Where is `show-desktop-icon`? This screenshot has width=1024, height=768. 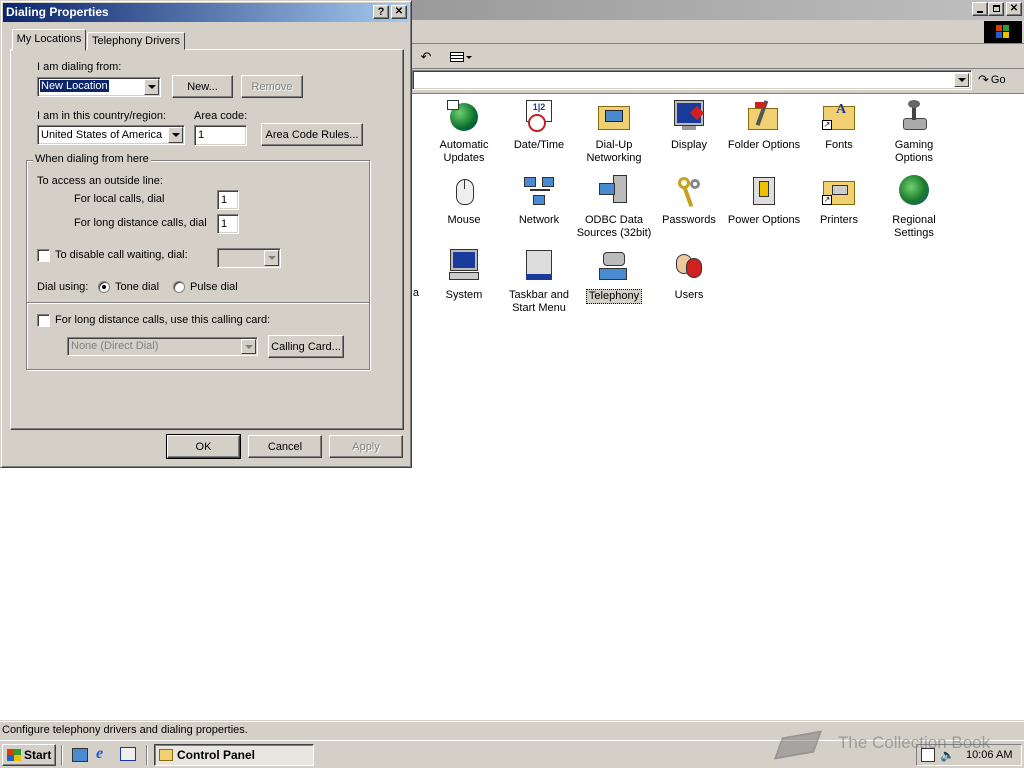 show-desktop-icon is located at coordinates (80, 755).